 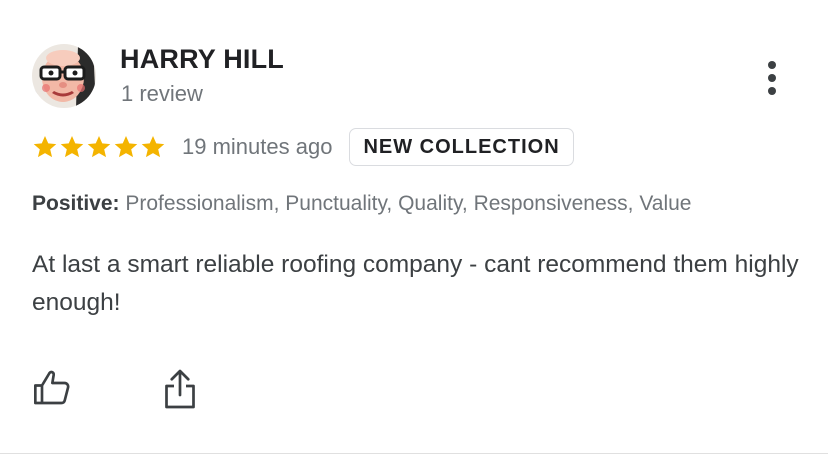 I want to click on rating-row: 19 minutes ago NEW COLLECTION, so click(x=303, y=147).